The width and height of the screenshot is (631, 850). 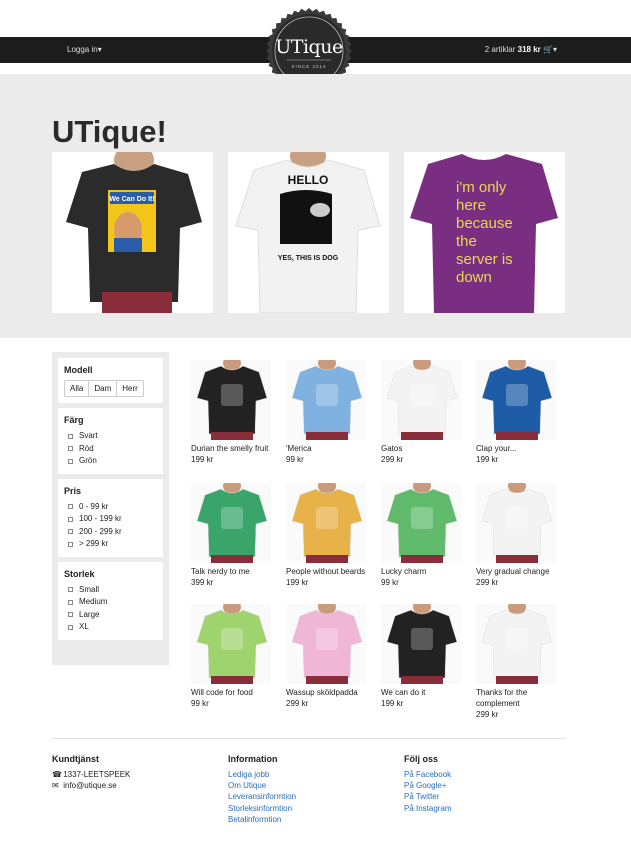 What do you see at coordinates (421, 448) in the screenshot?
I see `product-name: Gatos` at bounding box center [421, 448].